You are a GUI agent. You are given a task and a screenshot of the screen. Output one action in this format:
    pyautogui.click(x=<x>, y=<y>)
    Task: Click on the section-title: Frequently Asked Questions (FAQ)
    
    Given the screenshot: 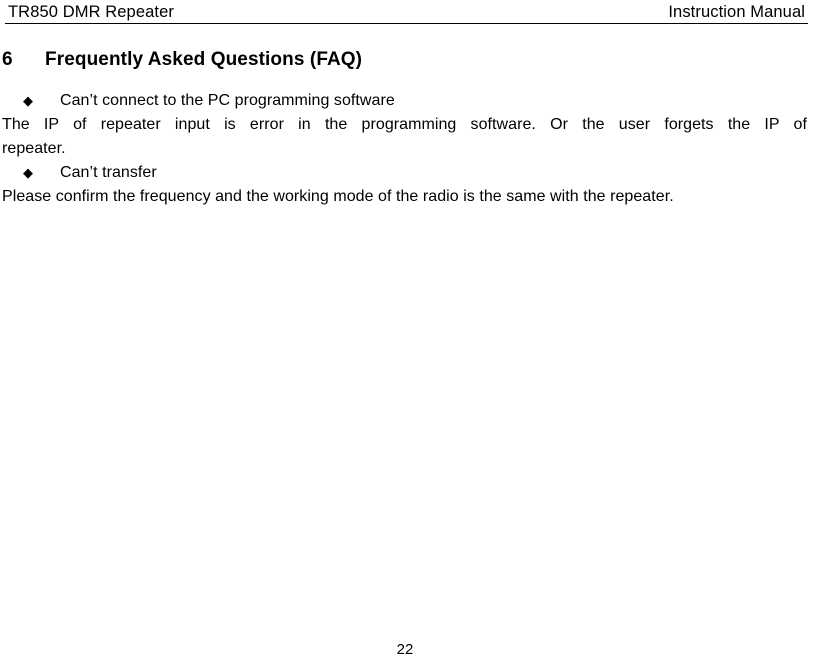 What is the action you would take?
    pyautogui.click(x=204, y=59)
    